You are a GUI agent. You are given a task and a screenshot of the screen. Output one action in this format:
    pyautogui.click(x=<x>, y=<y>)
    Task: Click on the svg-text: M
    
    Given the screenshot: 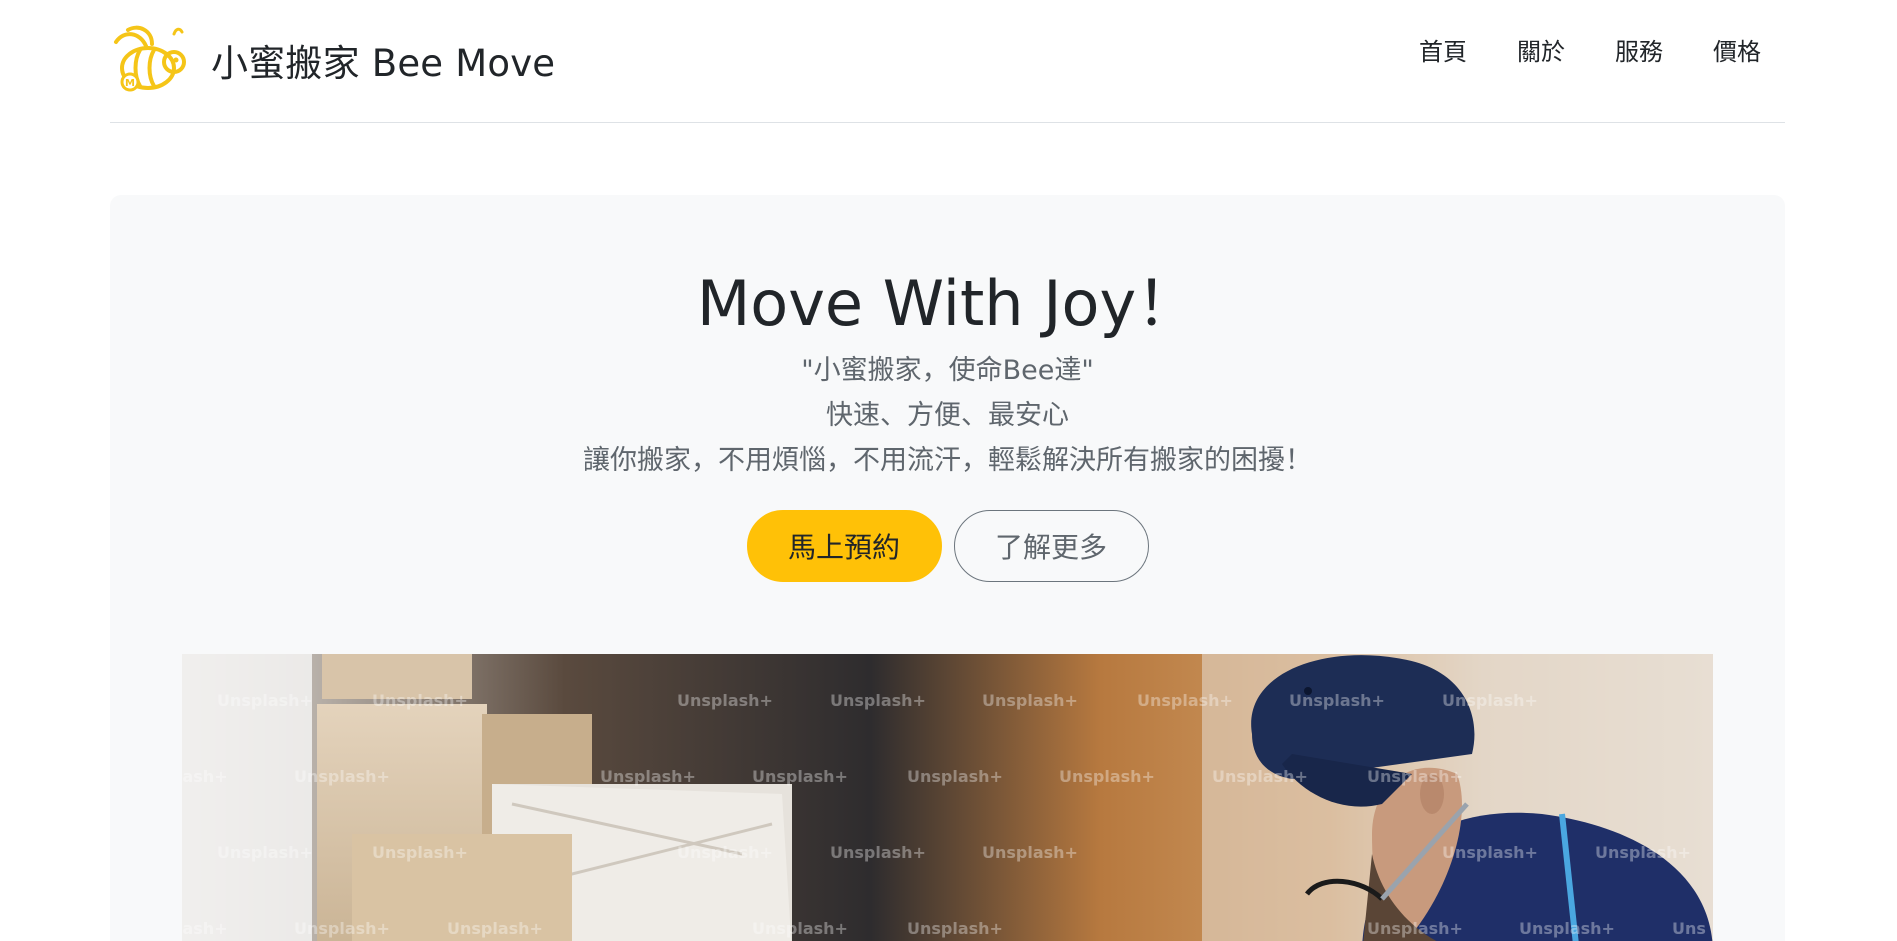 What is the action you would take?
    pyautogui.click(x=130, y=83)
    